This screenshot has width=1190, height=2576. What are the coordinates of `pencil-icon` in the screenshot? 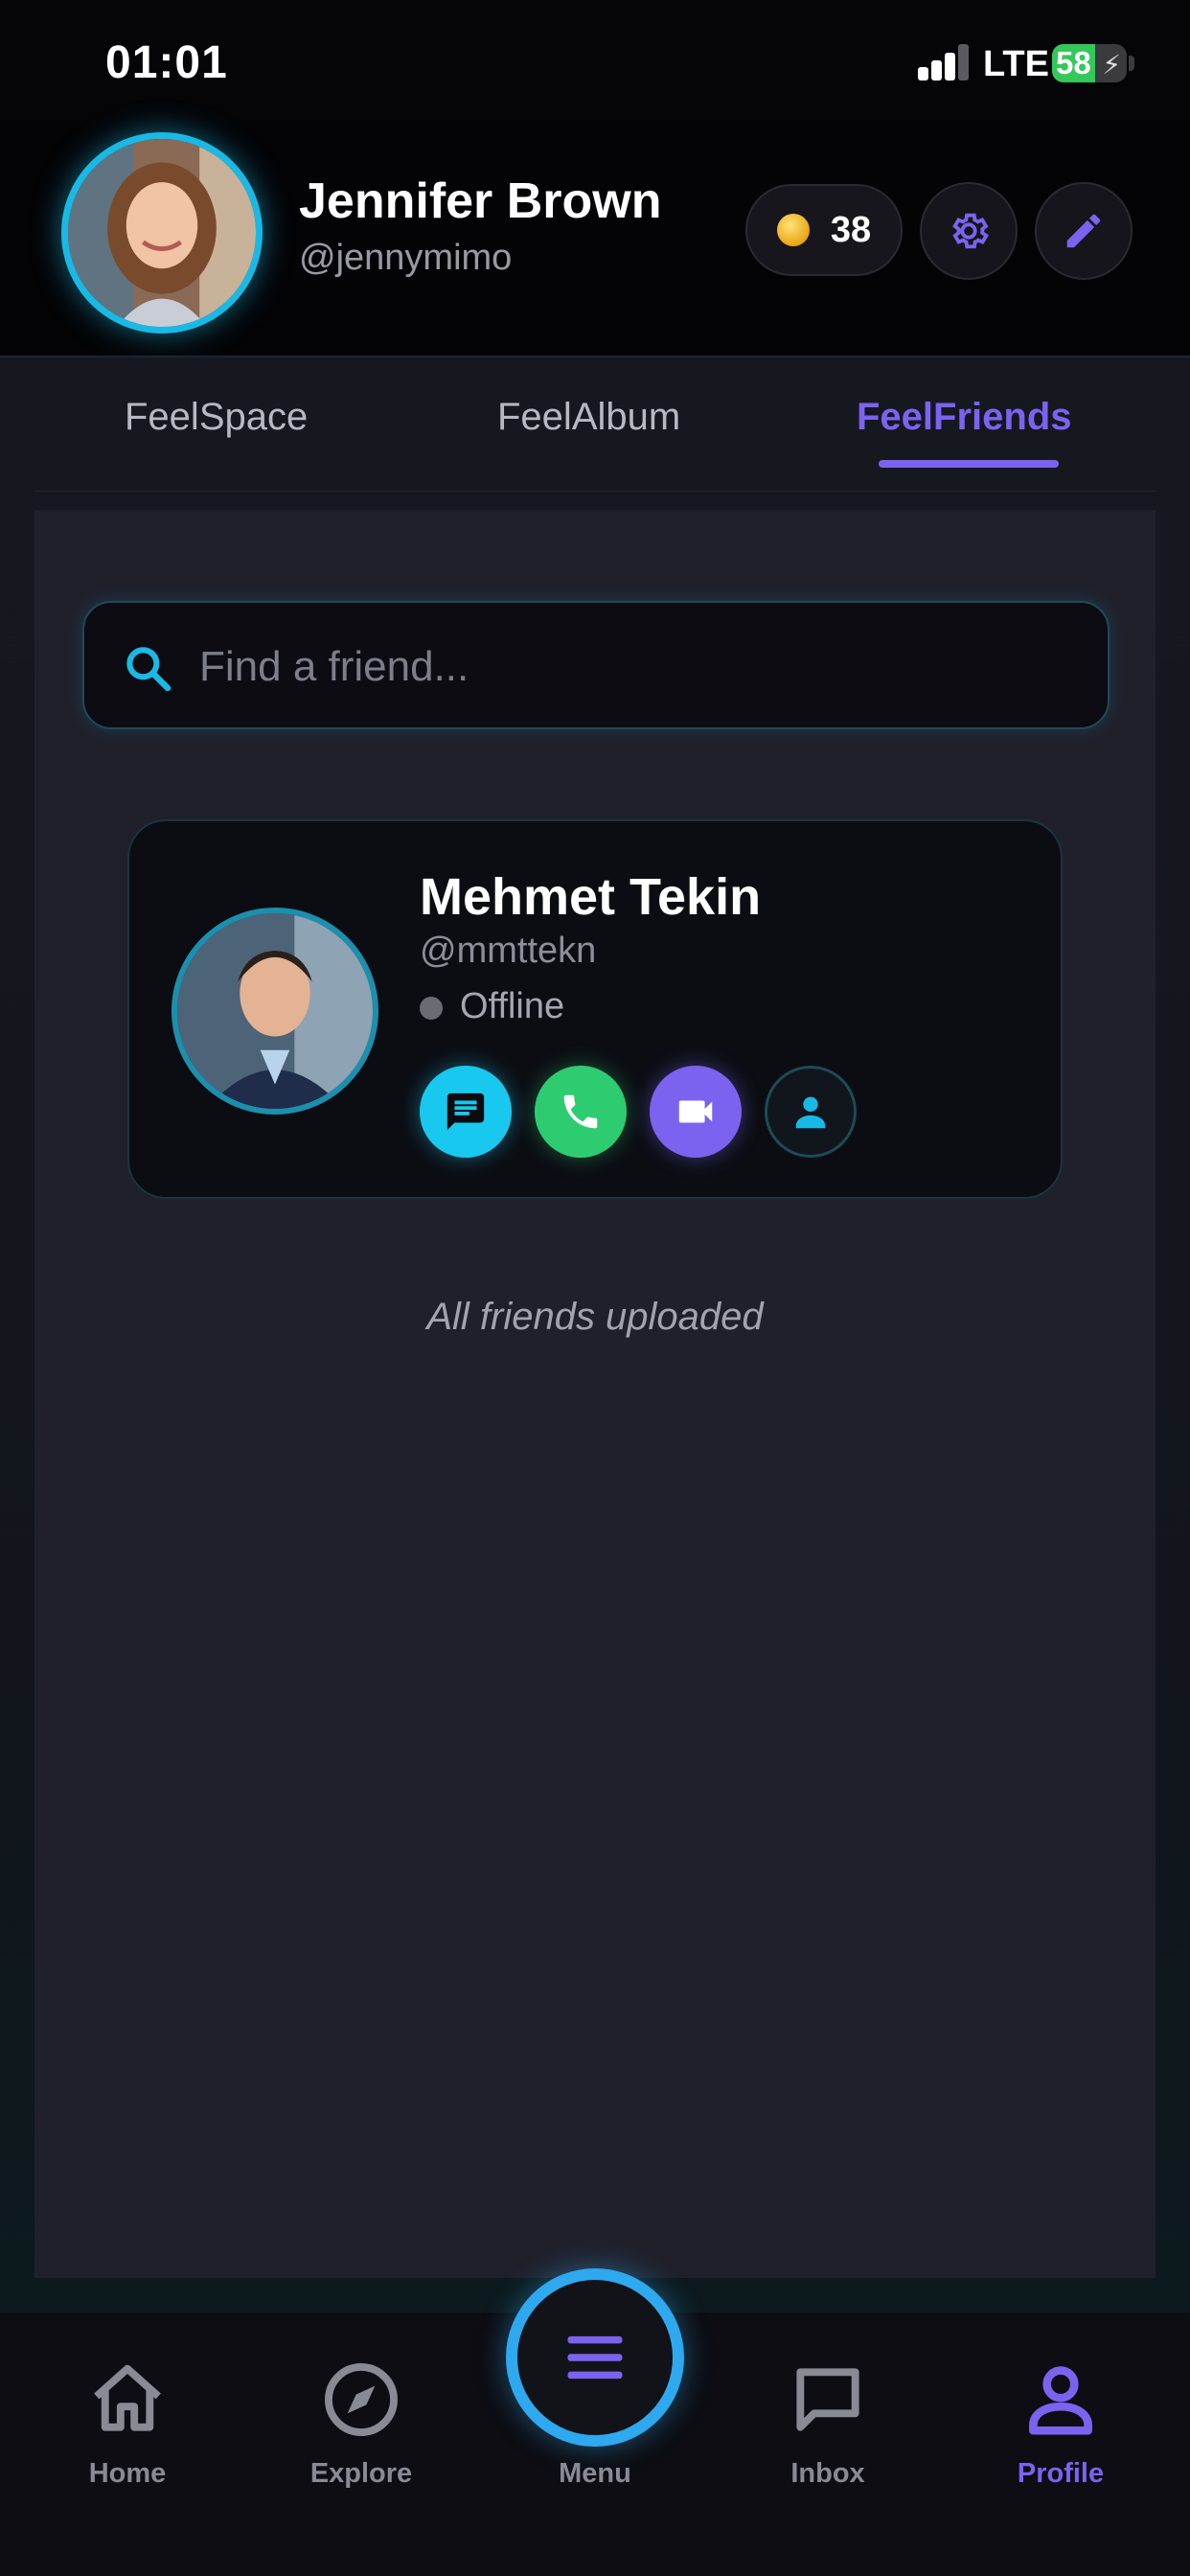 It's located at (1083, 231).